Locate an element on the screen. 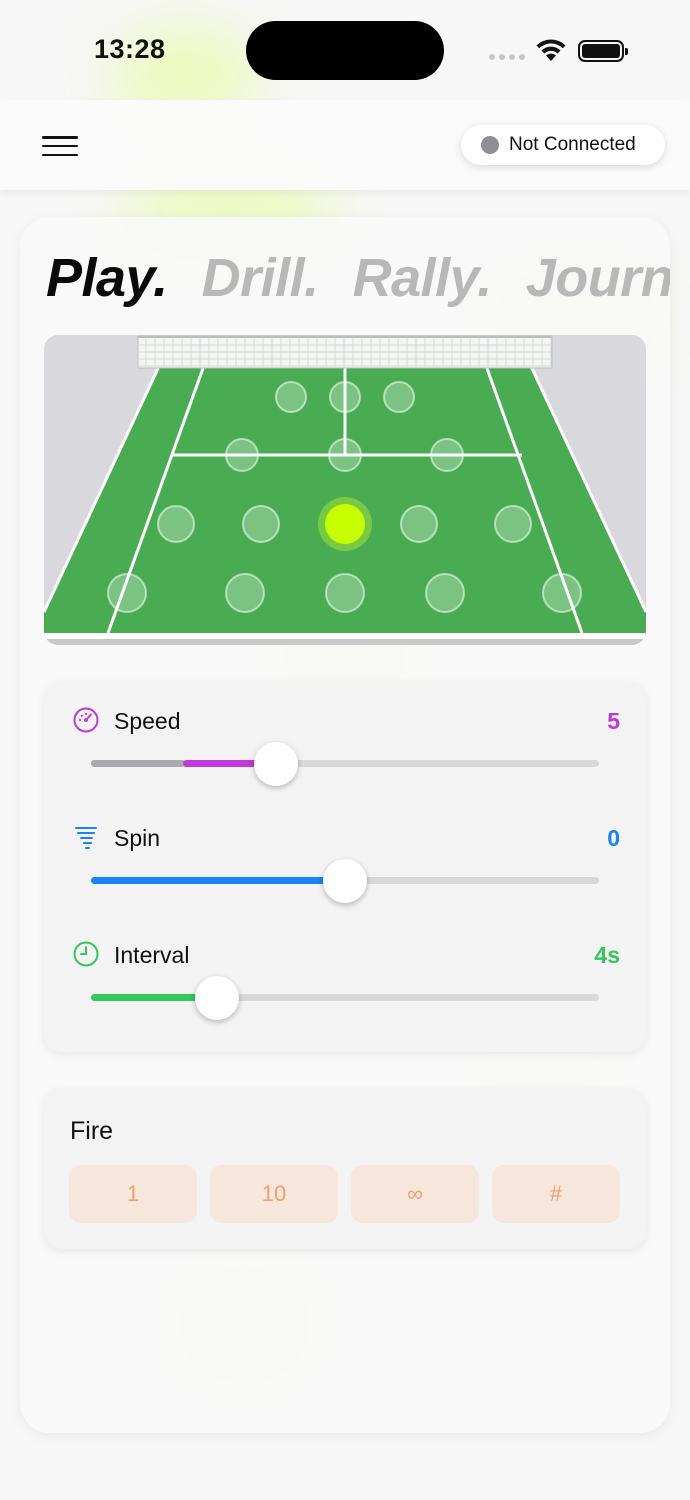 This screenshot has height=1500, width=690. interval-slider-row: Interval 4s is located at coordinates (345, 991).